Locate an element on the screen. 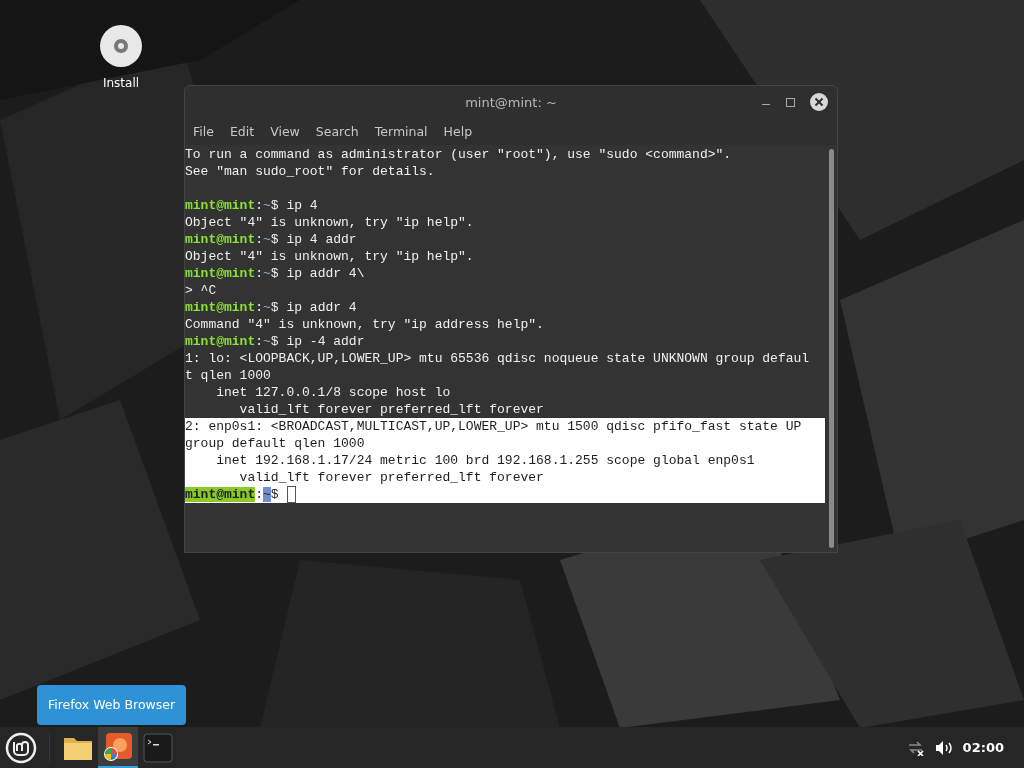 The height and width of the screenshot is (768, 1024). output-text: Command "4" is unknown, try "ip address help". is located at coordinates (364, 324).